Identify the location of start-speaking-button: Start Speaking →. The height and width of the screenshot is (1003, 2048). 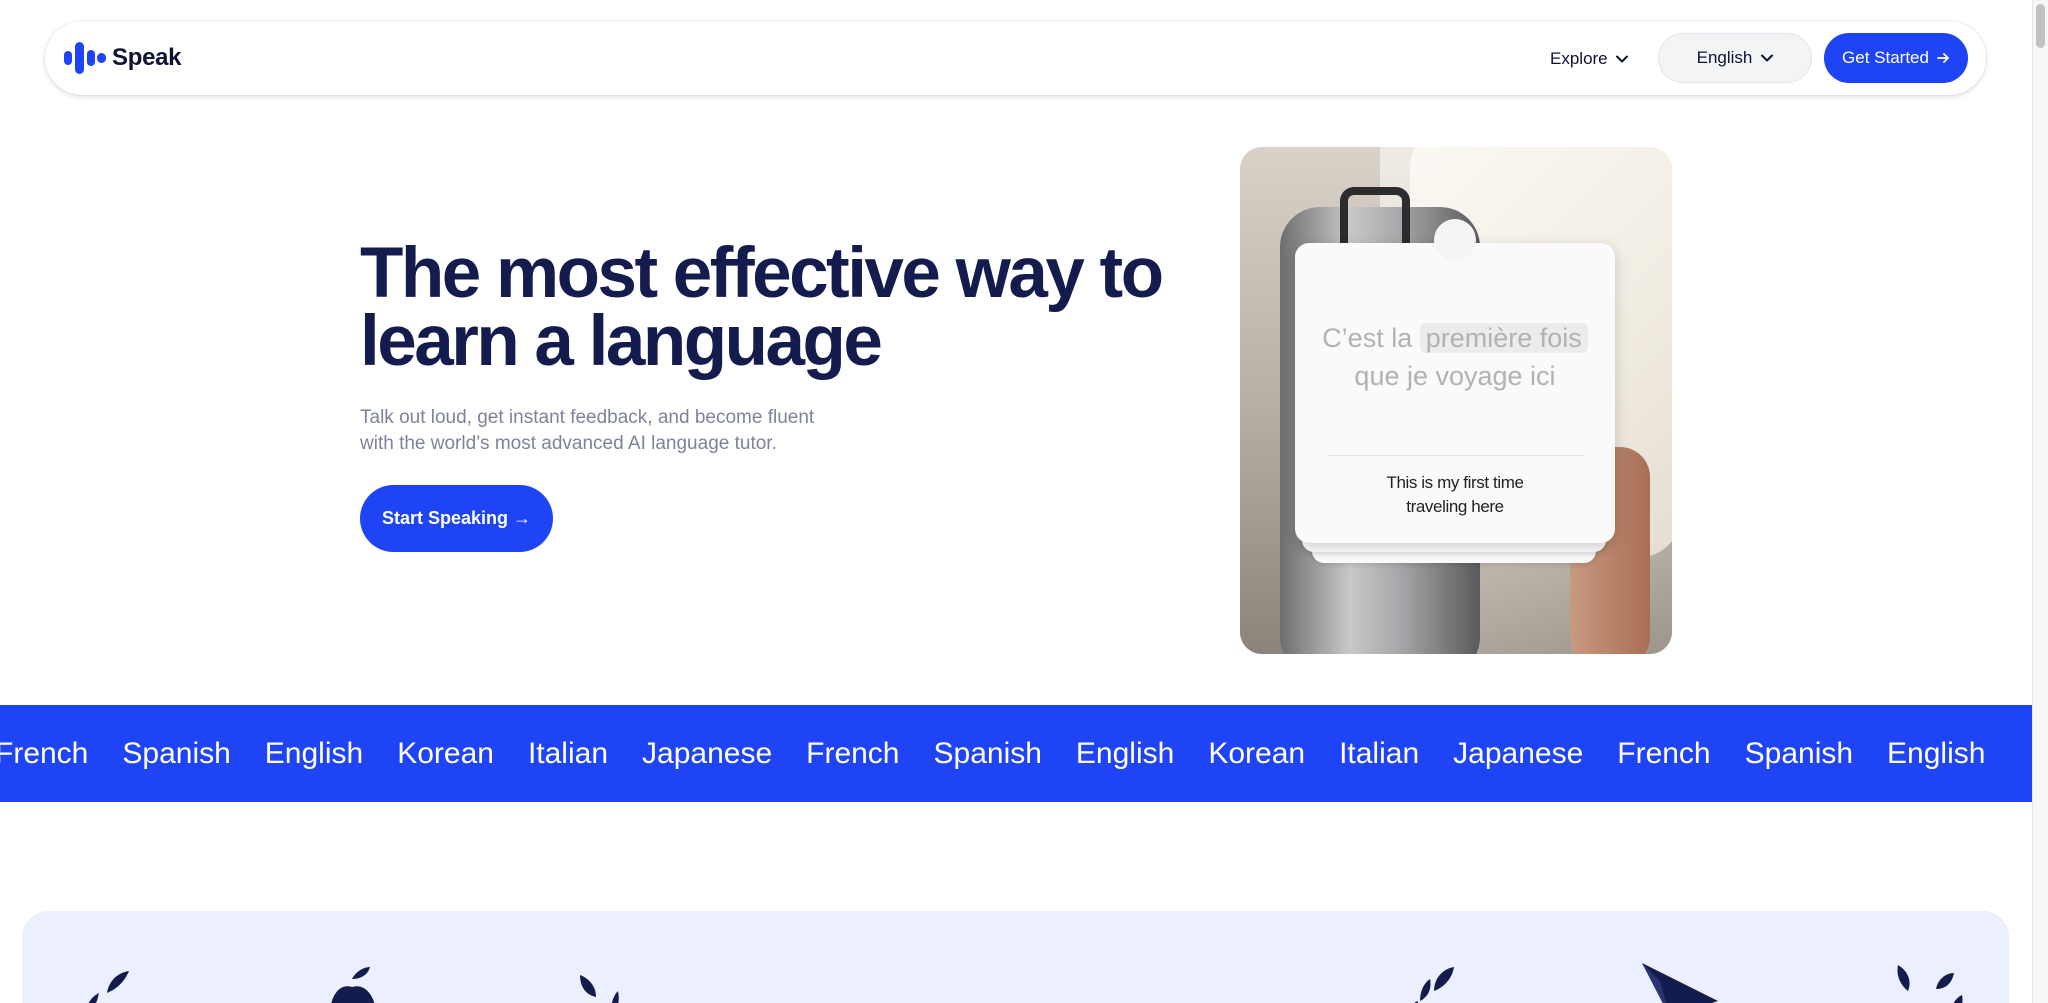
(456, 518).